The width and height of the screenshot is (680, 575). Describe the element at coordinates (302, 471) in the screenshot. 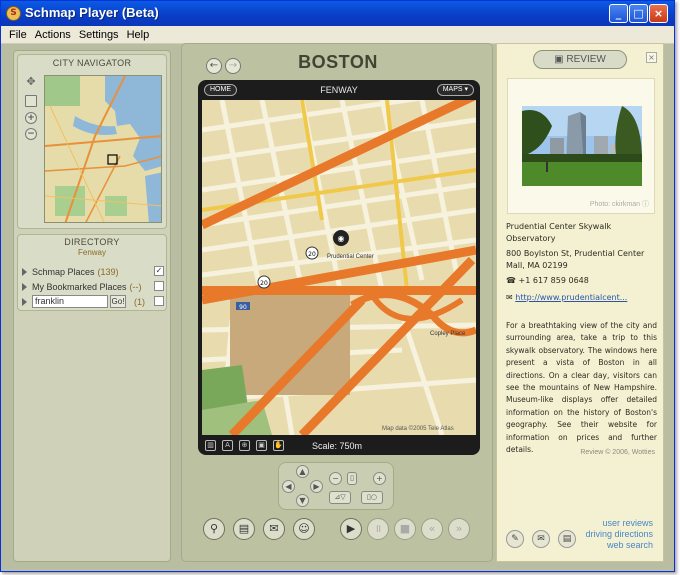

I see `pan-up-icon: ▲` at that location.